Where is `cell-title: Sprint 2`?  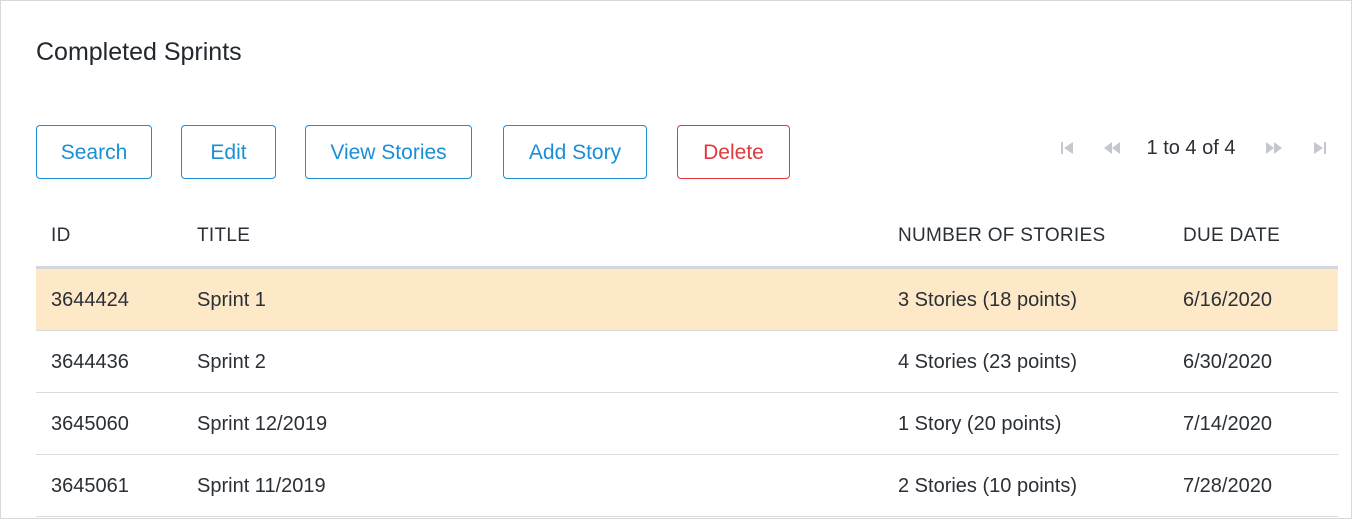
cell-title: Sprint 2 is located at coordinates (231, 362).